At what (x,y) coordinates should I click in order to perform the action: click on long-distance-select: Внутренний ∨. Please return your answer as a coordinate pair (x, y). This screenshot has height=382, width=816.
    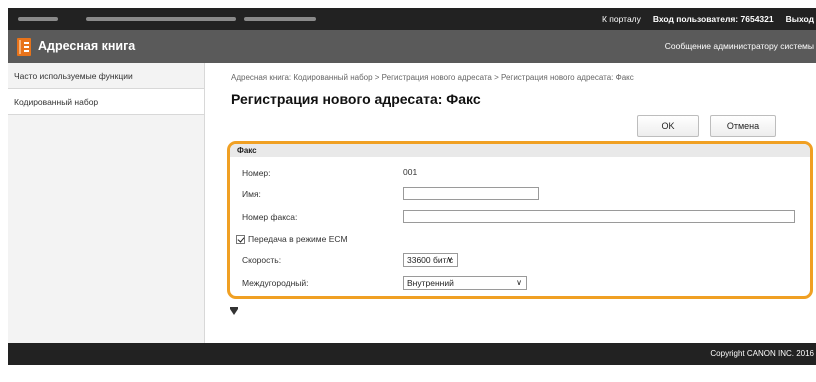
    Looking at the image, I should click on (465, 283).